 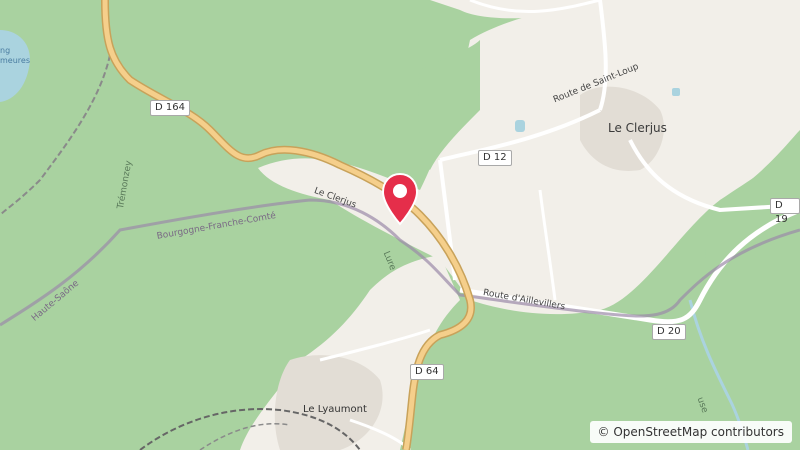 I want to click on map-attribution: © OpenStreetMap contributors, so click(x=690, y=432).